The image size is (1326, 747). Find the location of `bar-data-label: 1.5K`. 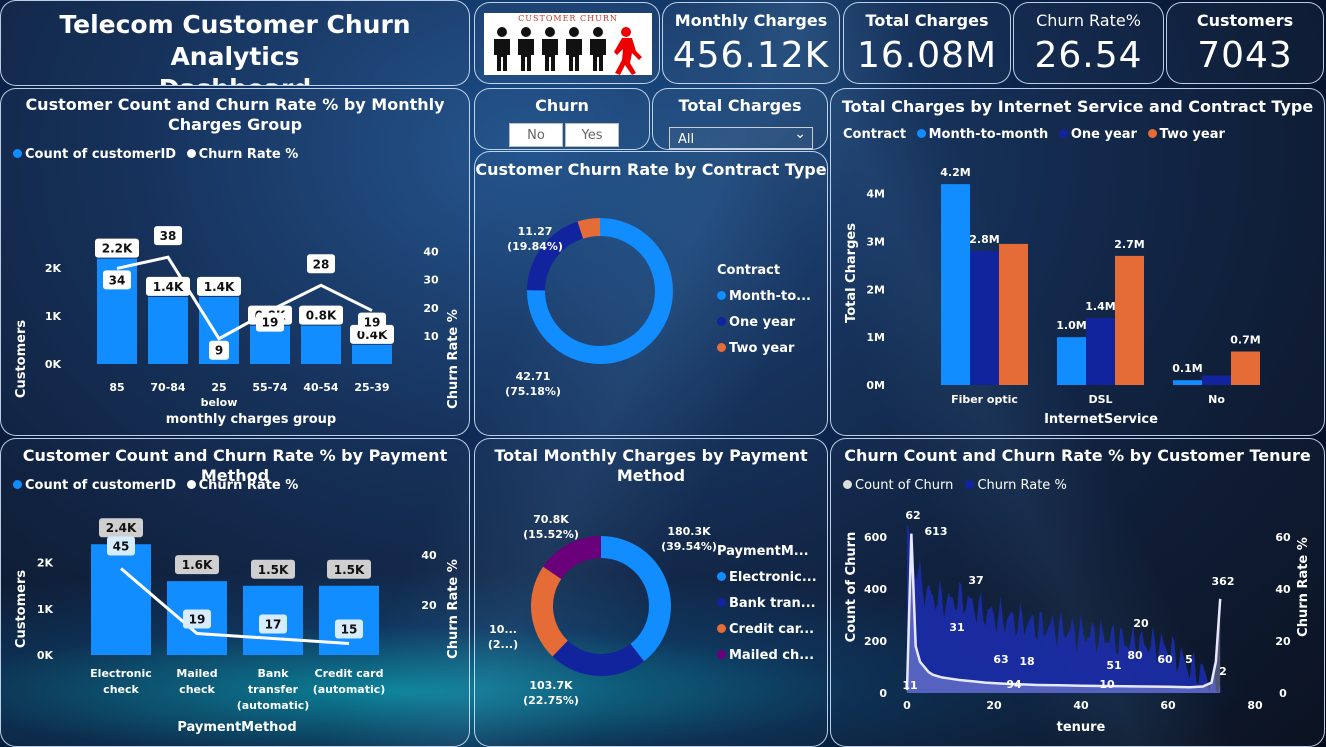

bar-data-label: 1.5K is located at coordinates (349, 570).